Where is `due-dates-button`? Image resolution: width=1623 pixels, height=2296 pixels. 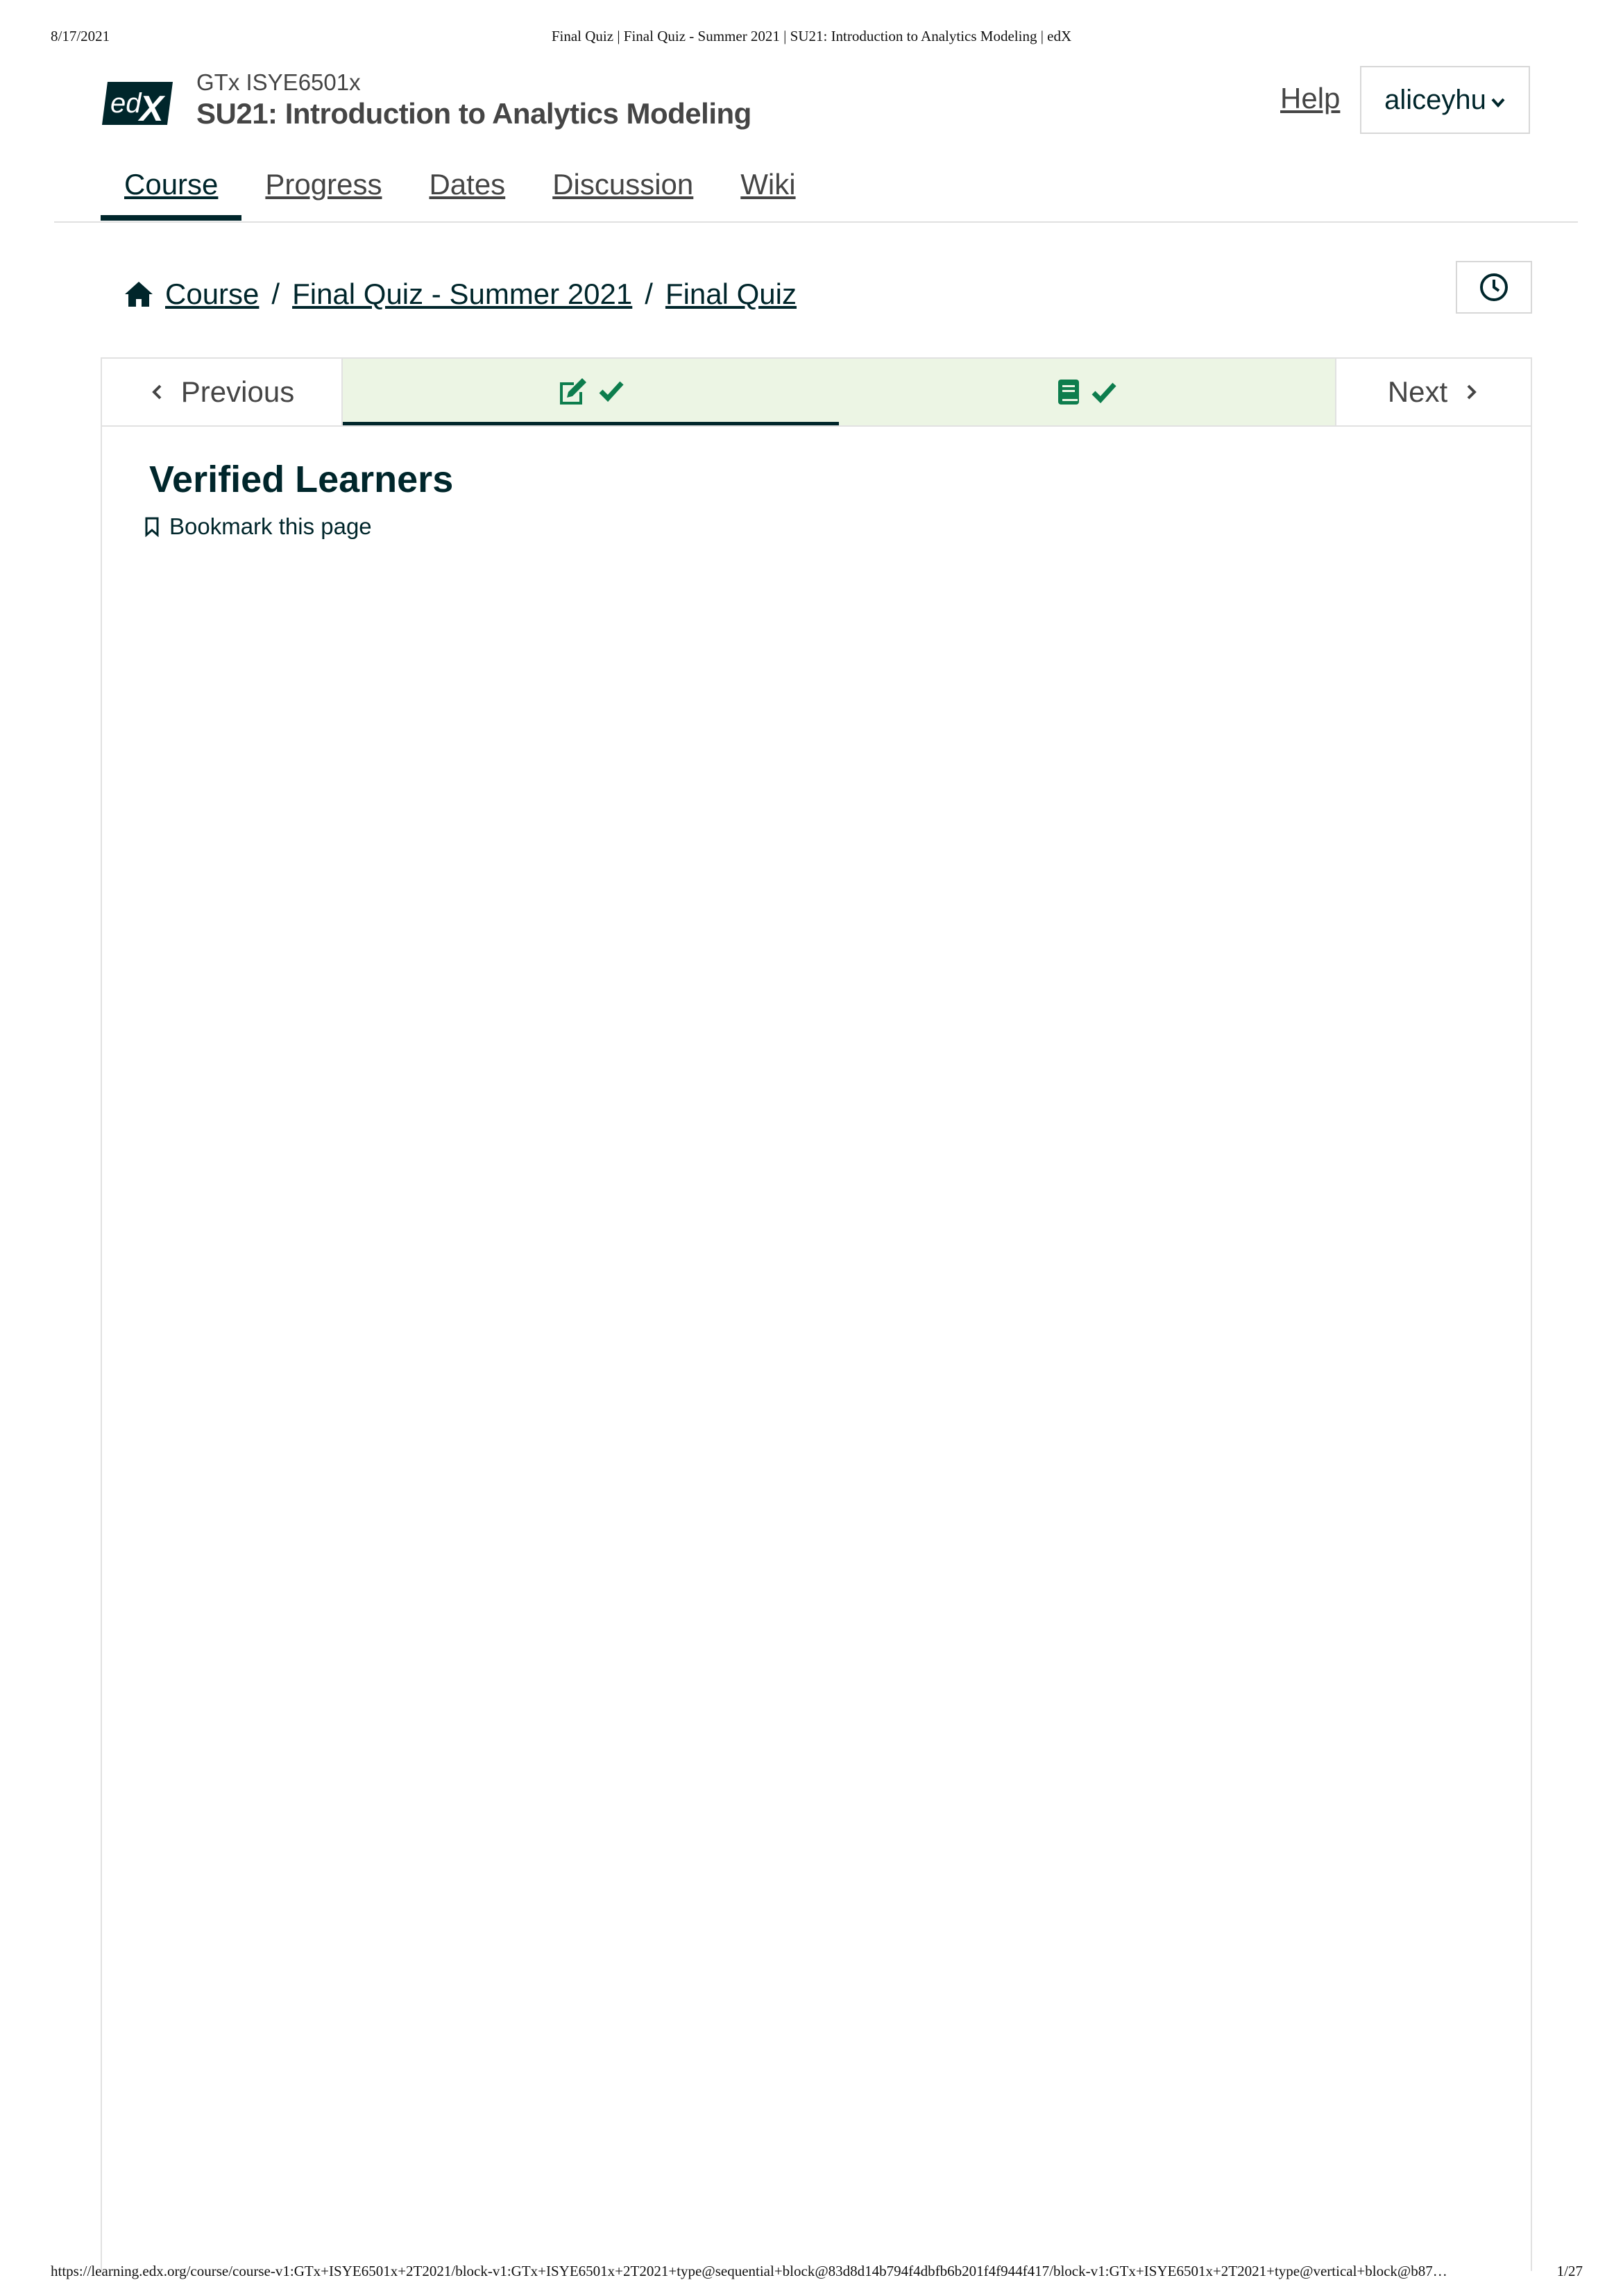
due-dates-button is located at coordinates (1494, 287).